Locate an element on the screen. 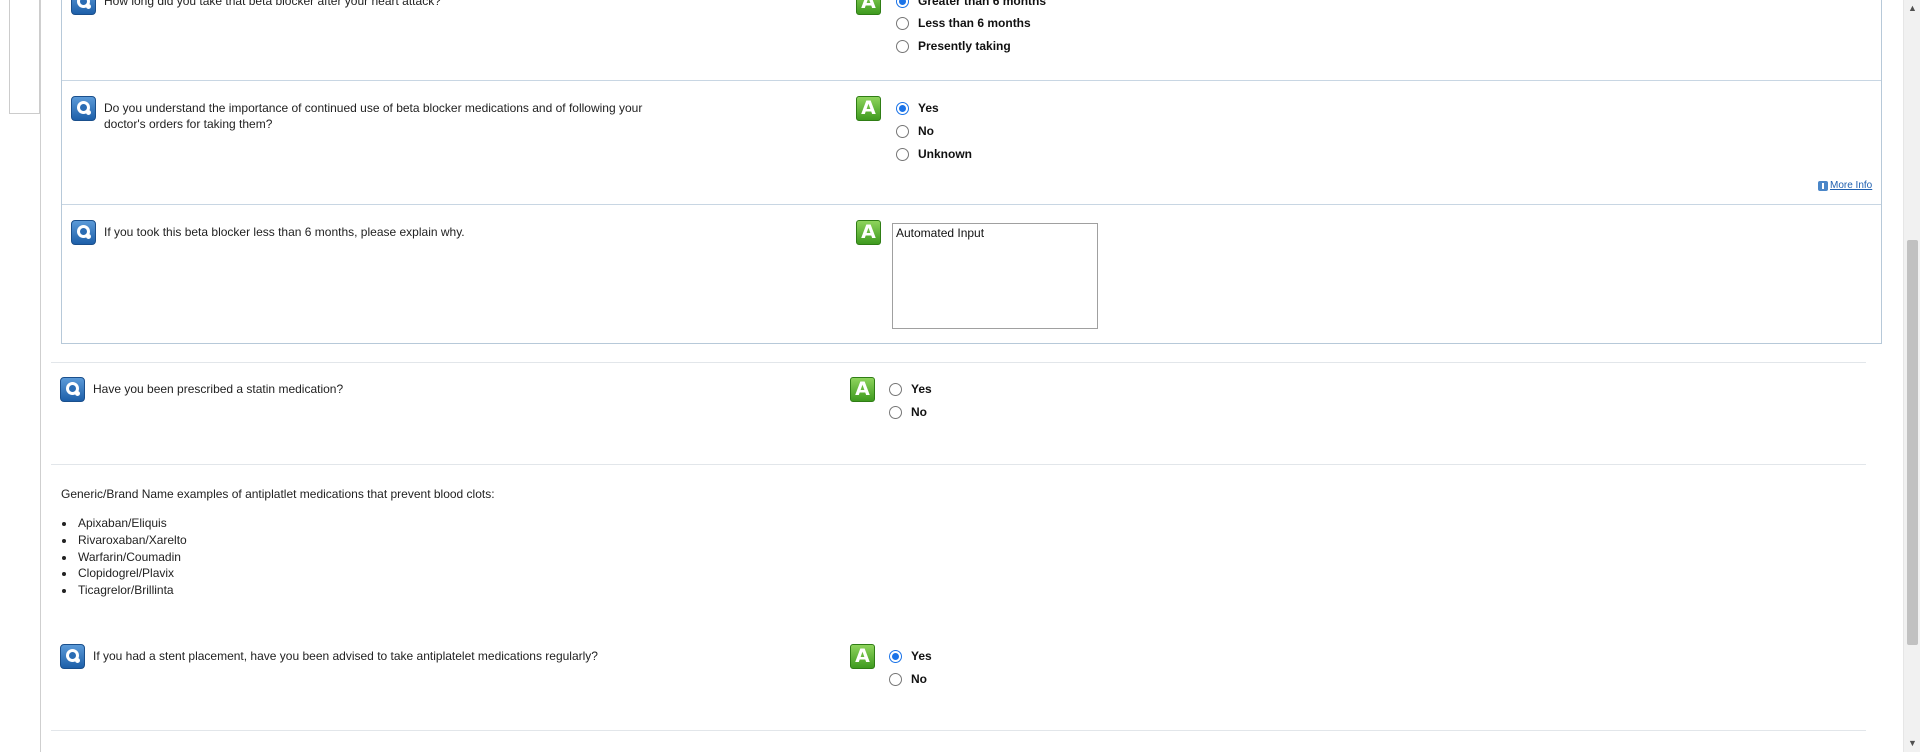  scroll-up-arrow-icon: ▲ is located at coordinates (1912, 8).